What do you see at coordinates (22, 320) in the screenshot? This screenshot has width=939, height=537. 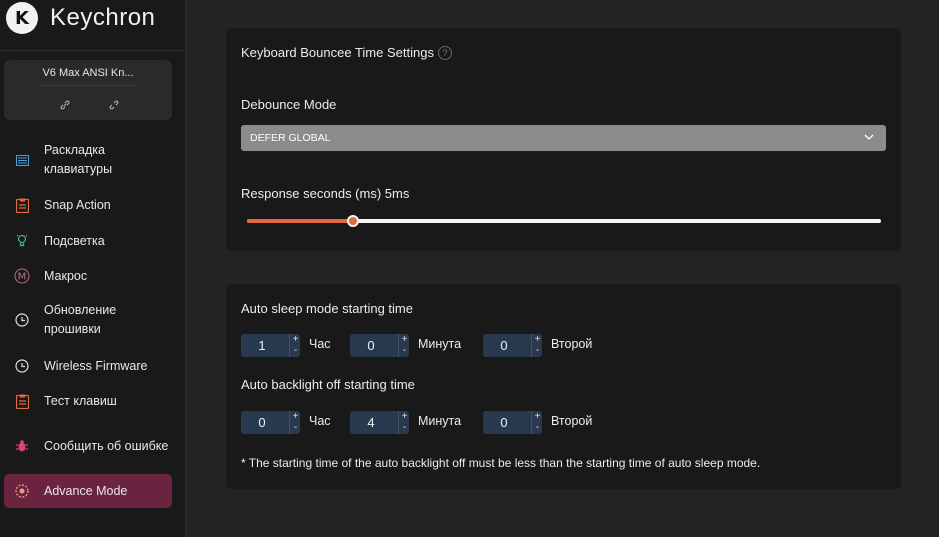 I see `firmware-update-icon` at bounding box center [22, 320].